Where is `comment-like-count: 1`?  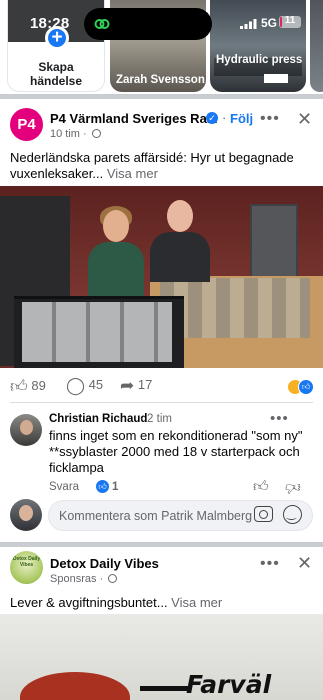
comment-like-count: 1 is located at coordinates (115, 487).